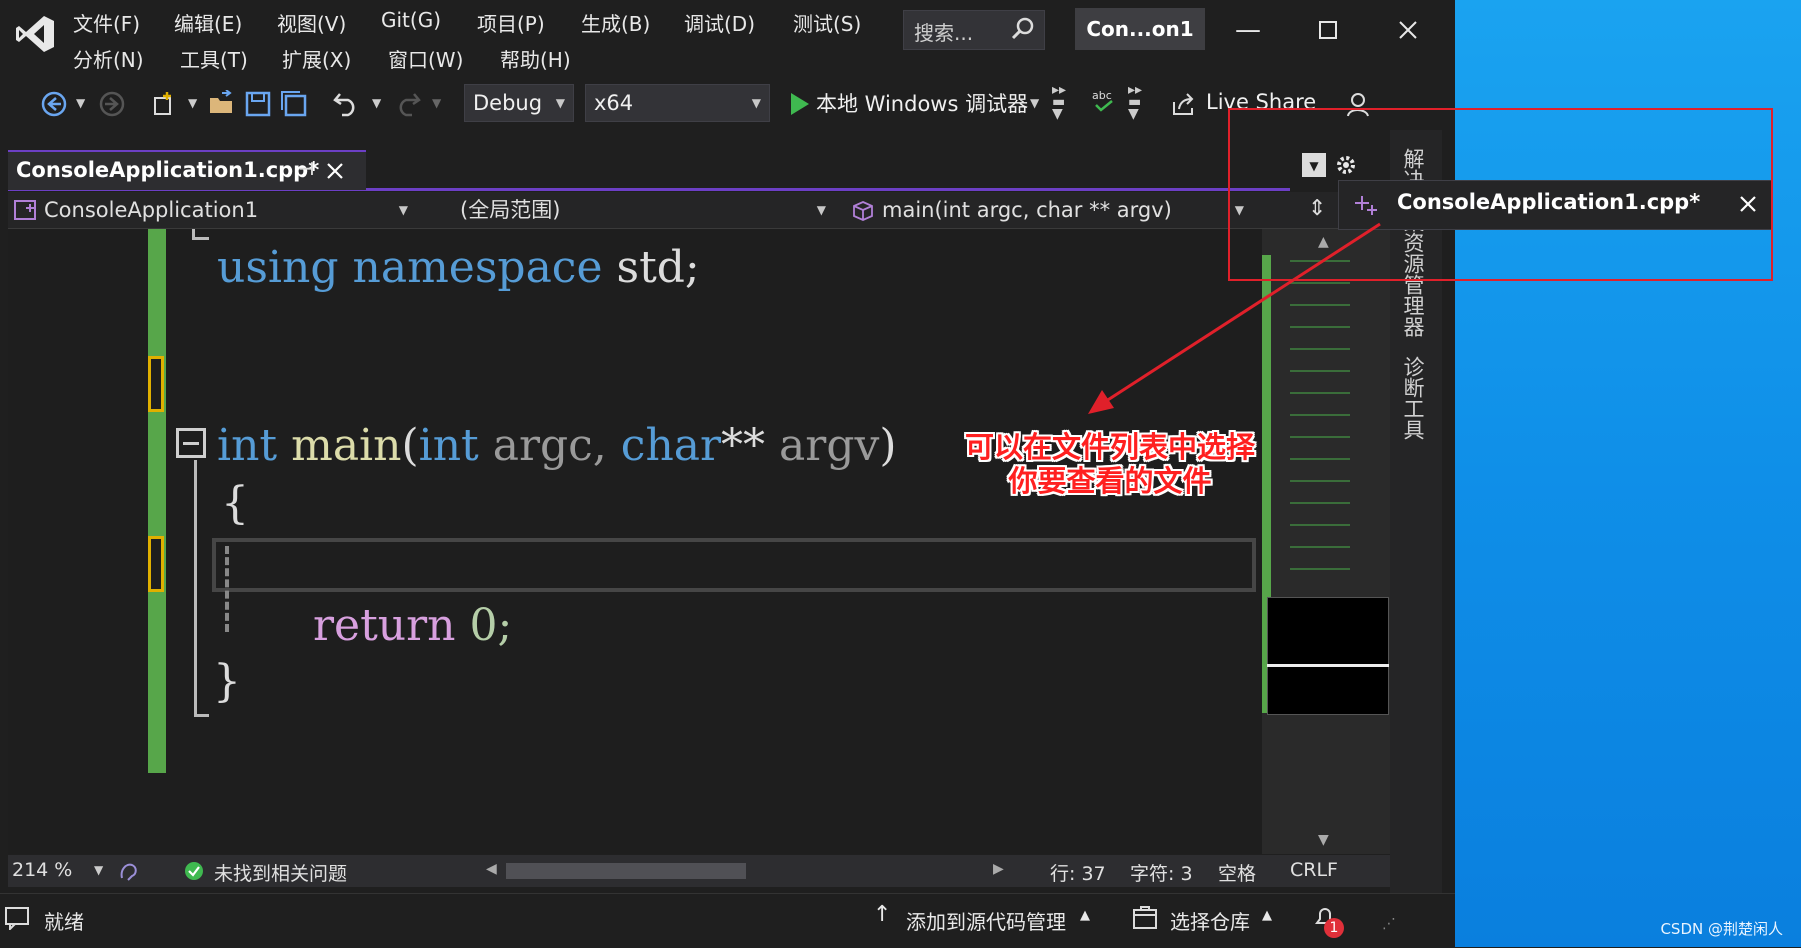 Image resolution: width=1801 pixels, height=948 pixels. What do you see at coordinates (1059, 102) in the screenshot?
I see `toolbar-overflow-icon: ▸▸ ▬ ▼` at bounding box center [1059, 102].